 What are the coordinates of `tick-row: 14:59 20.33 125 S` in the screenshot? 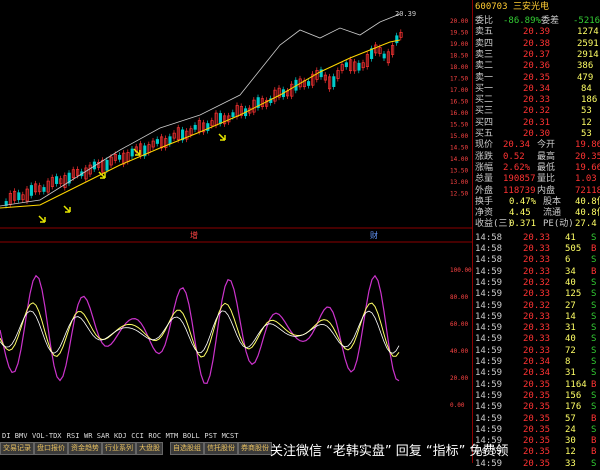 It's located at (536, 294).